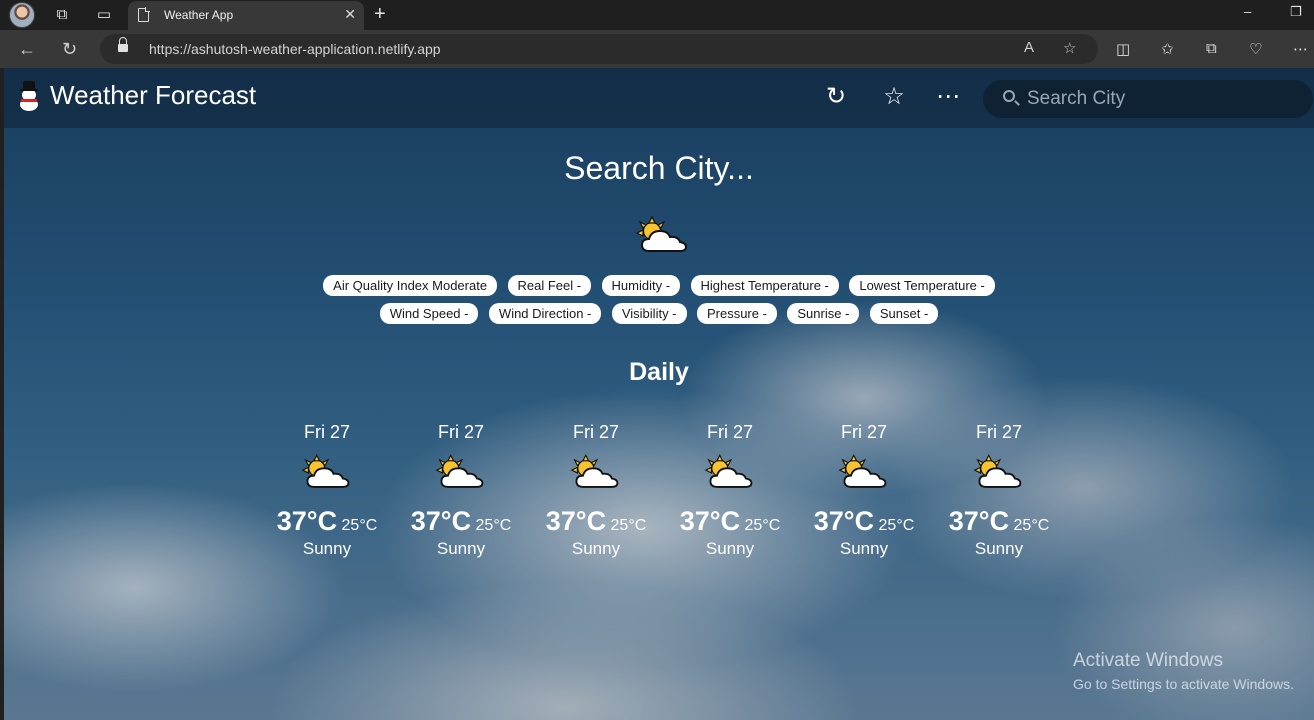 The width and height of the screenshot is (1314, 720). Describe the element at coordinates (429, 313) in the screenshot. I see `wind-speed-chip: Wind Speed -` at that location.